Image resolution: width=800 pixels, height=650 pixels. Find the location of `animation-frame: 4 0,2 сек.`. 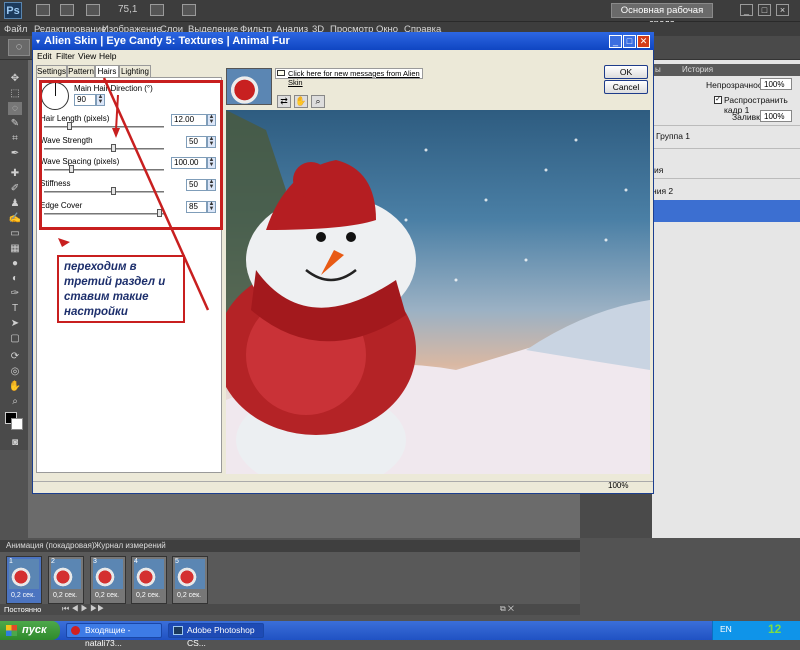

animation-frame: 4 0,2 сек. is located at coordinates (149, 580).